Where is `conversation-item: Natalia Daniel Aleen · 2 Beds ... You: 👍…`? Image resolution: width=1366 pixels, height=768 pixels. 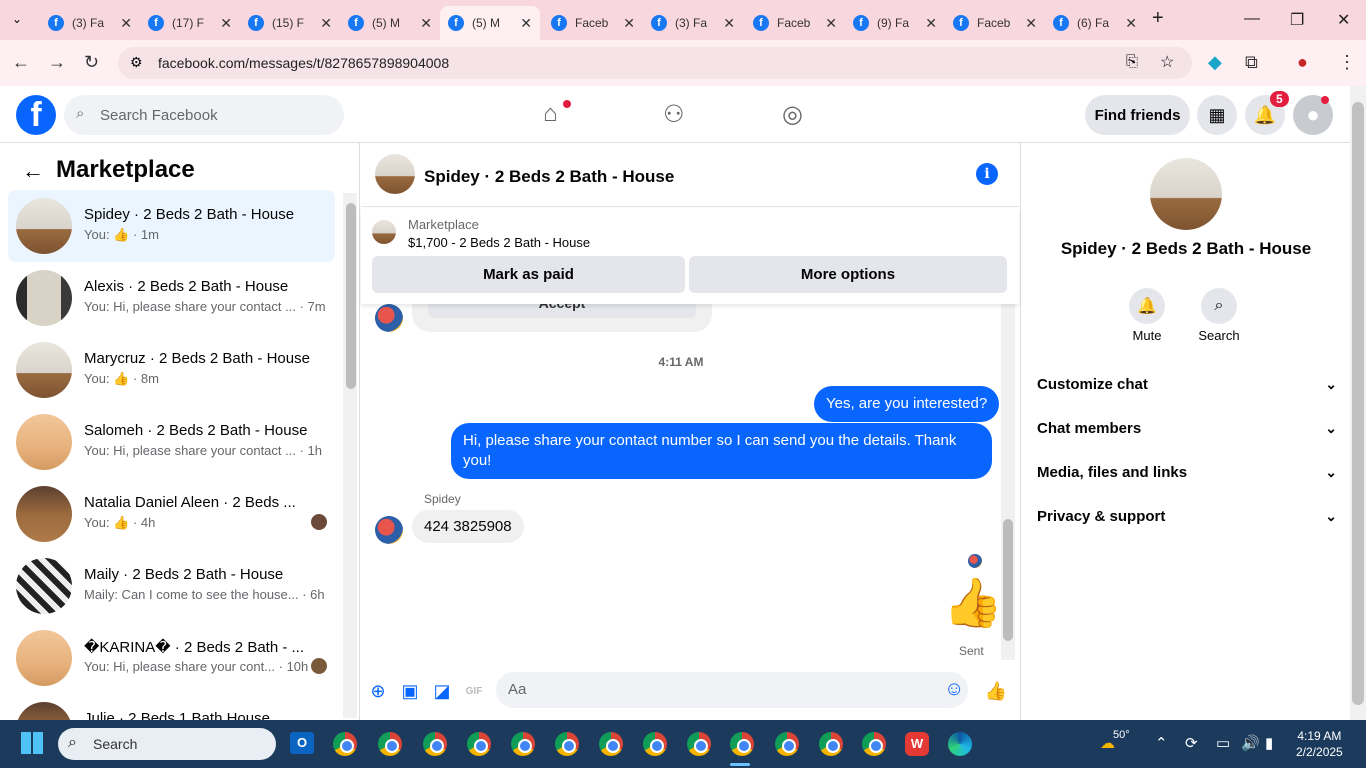 conversation-item: Natalia Daniel Aleen · 2 Beds ... You: 👍… is located at coordinates (171, 514).